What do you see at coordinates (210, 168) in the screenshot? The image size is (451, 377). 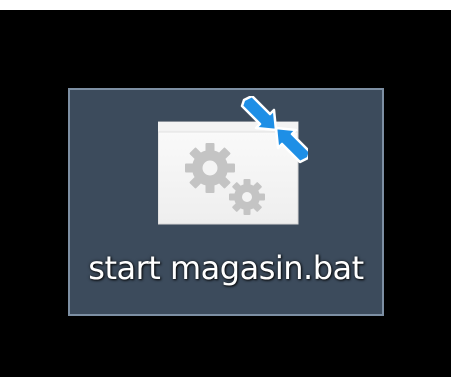 I see `large-gear-icon` at bounding box center [210, 168].